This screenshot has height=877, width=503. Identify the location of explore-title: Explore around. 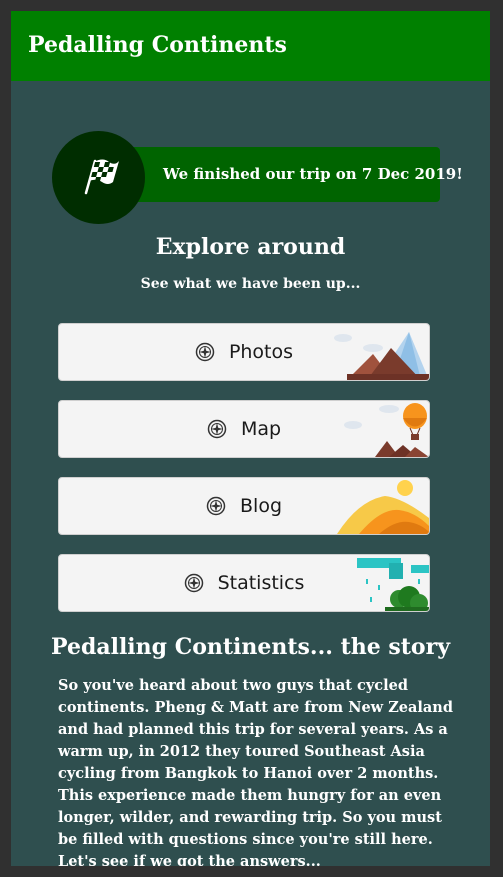
(250, 247).